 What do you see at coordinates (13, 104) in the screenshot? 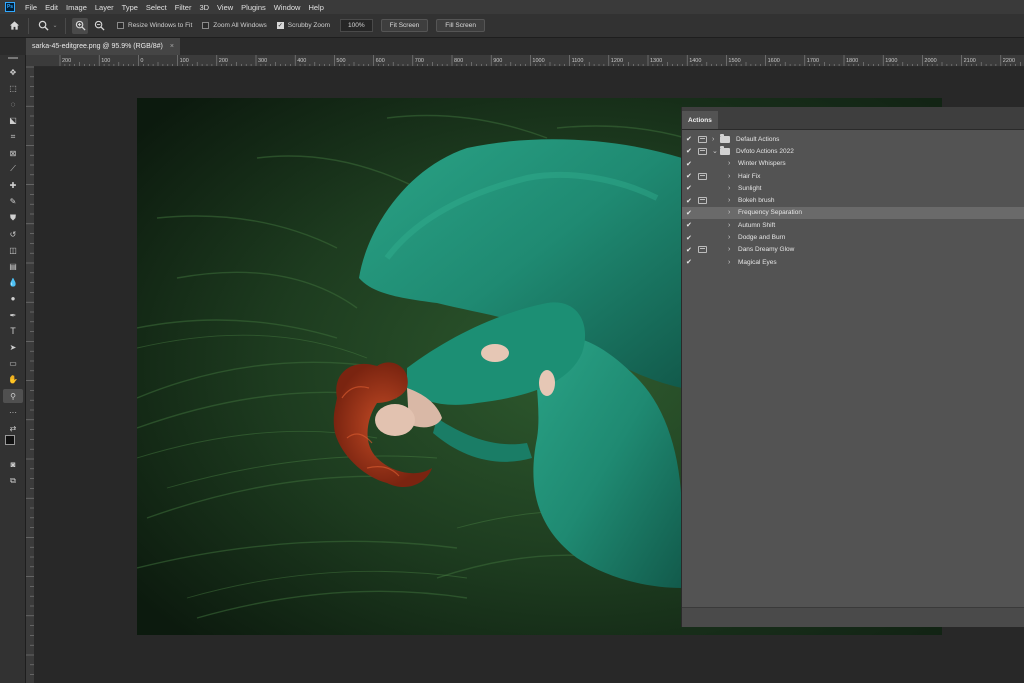
I see `lasso-tool-icon: ◌` at bounding box center [13, 104].